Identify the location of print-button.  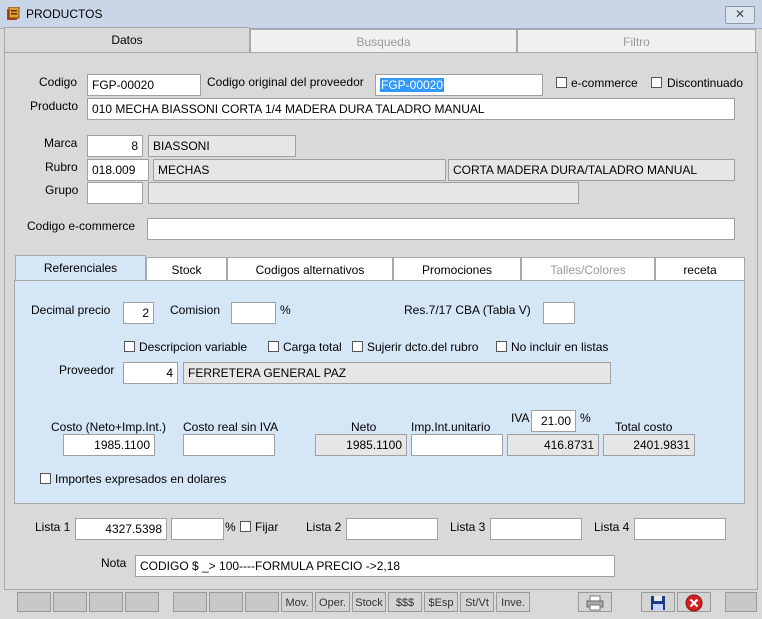
(595, 602).